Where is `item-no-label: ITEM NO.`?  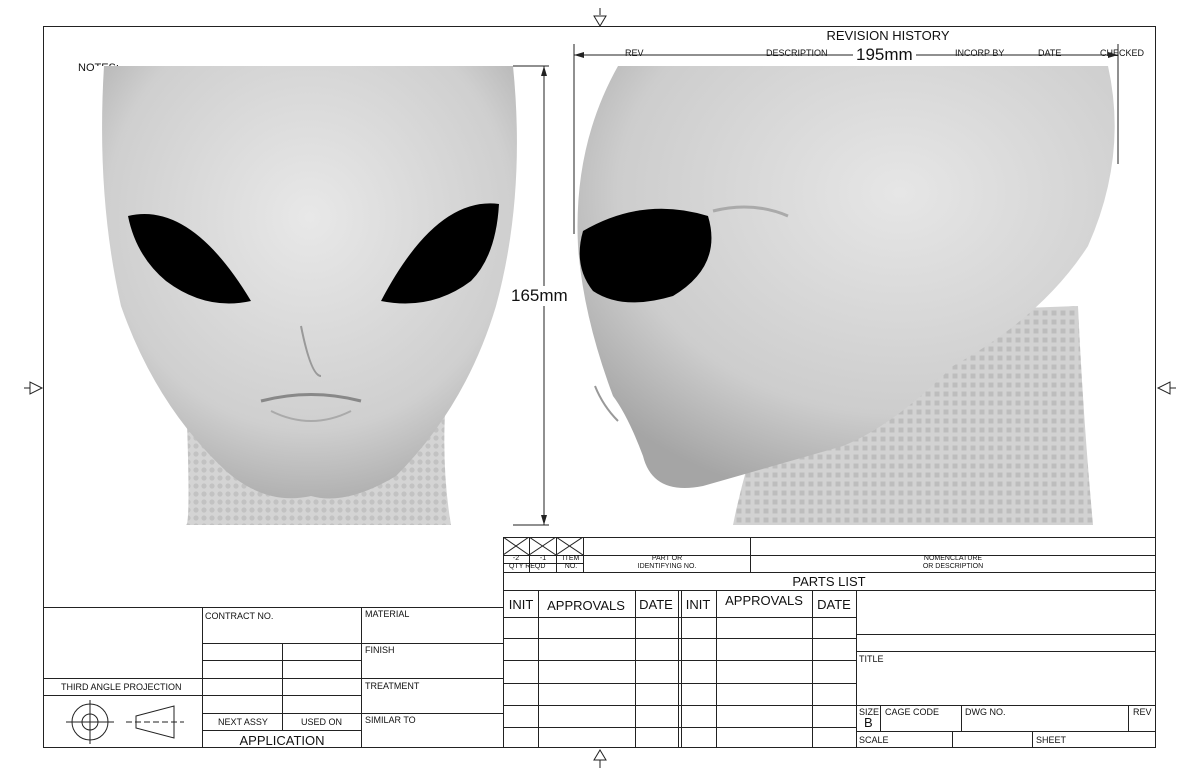
item-no-label: ITEM NO. is located at coordinates (571, 562).